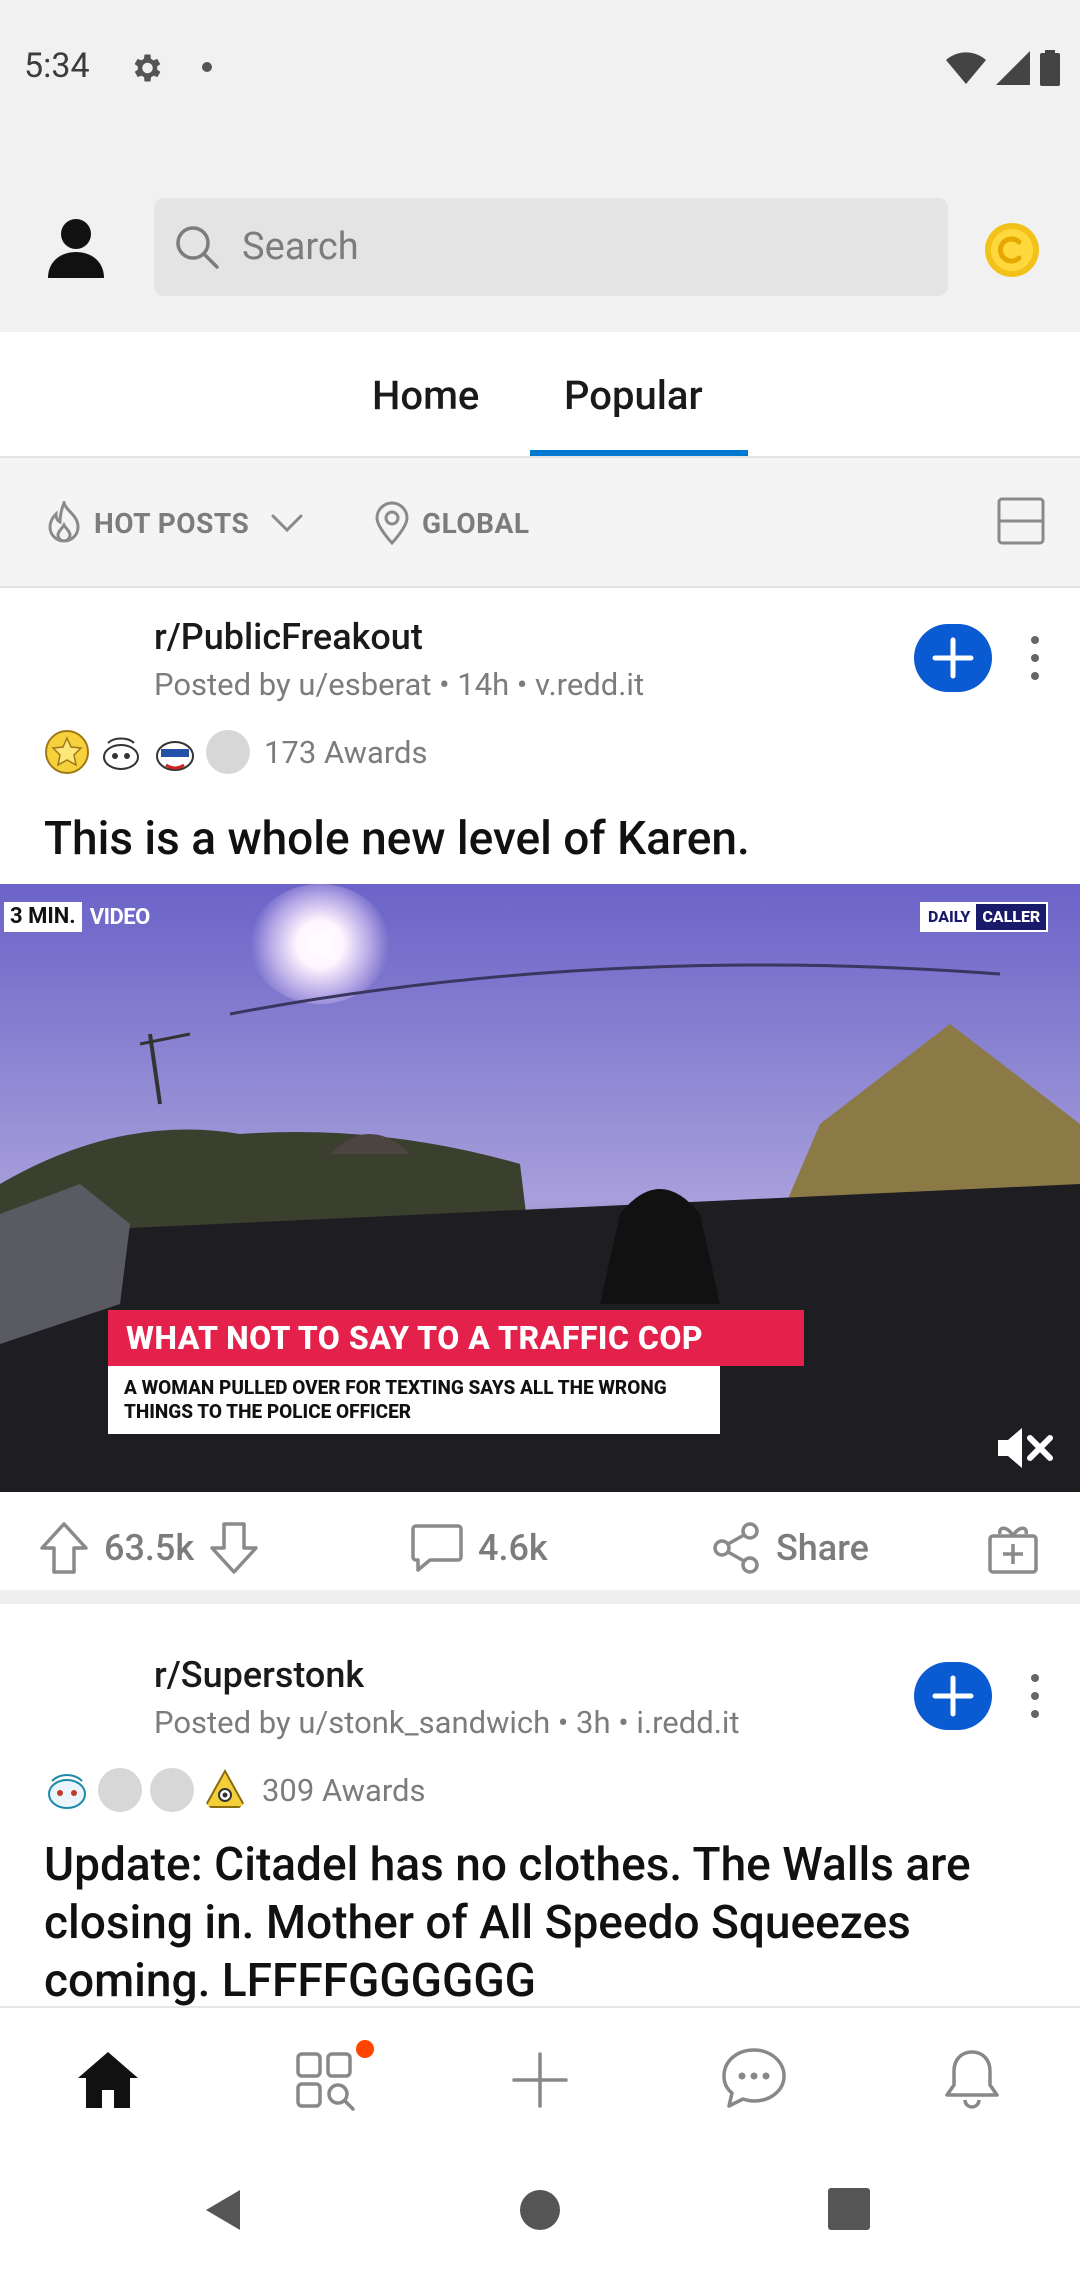 Image resolution: width=1080 pixels, height=2280 pixels. I want to click on share-button: Share, so click(789, 1548).